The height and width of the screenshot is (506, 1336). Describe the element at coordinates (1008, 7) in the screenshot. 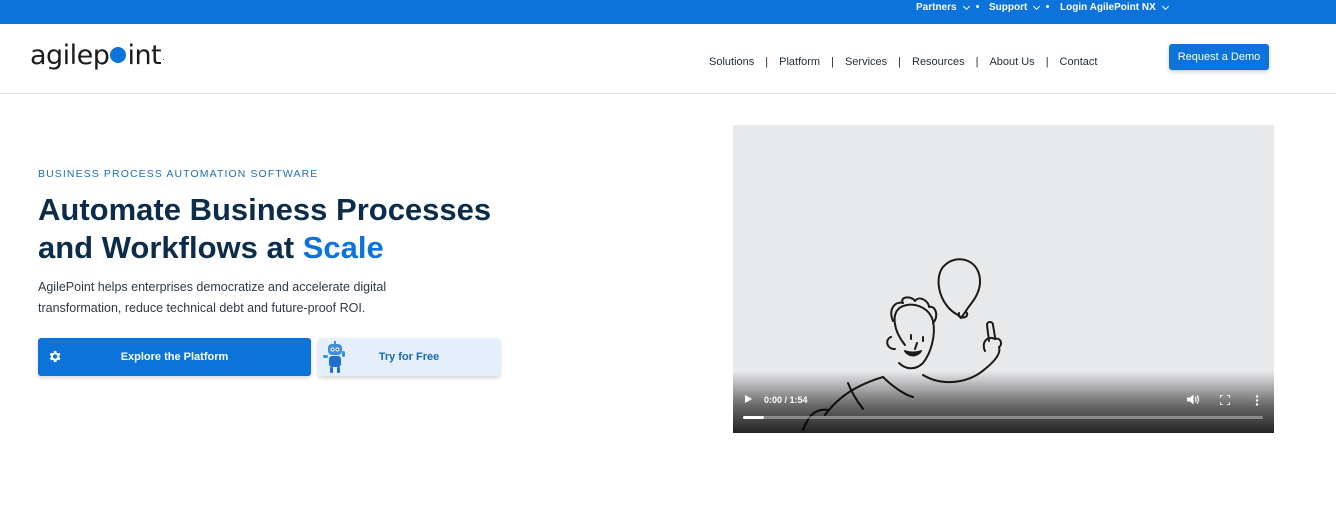

I see `topbar-support-label: Support` at that location.